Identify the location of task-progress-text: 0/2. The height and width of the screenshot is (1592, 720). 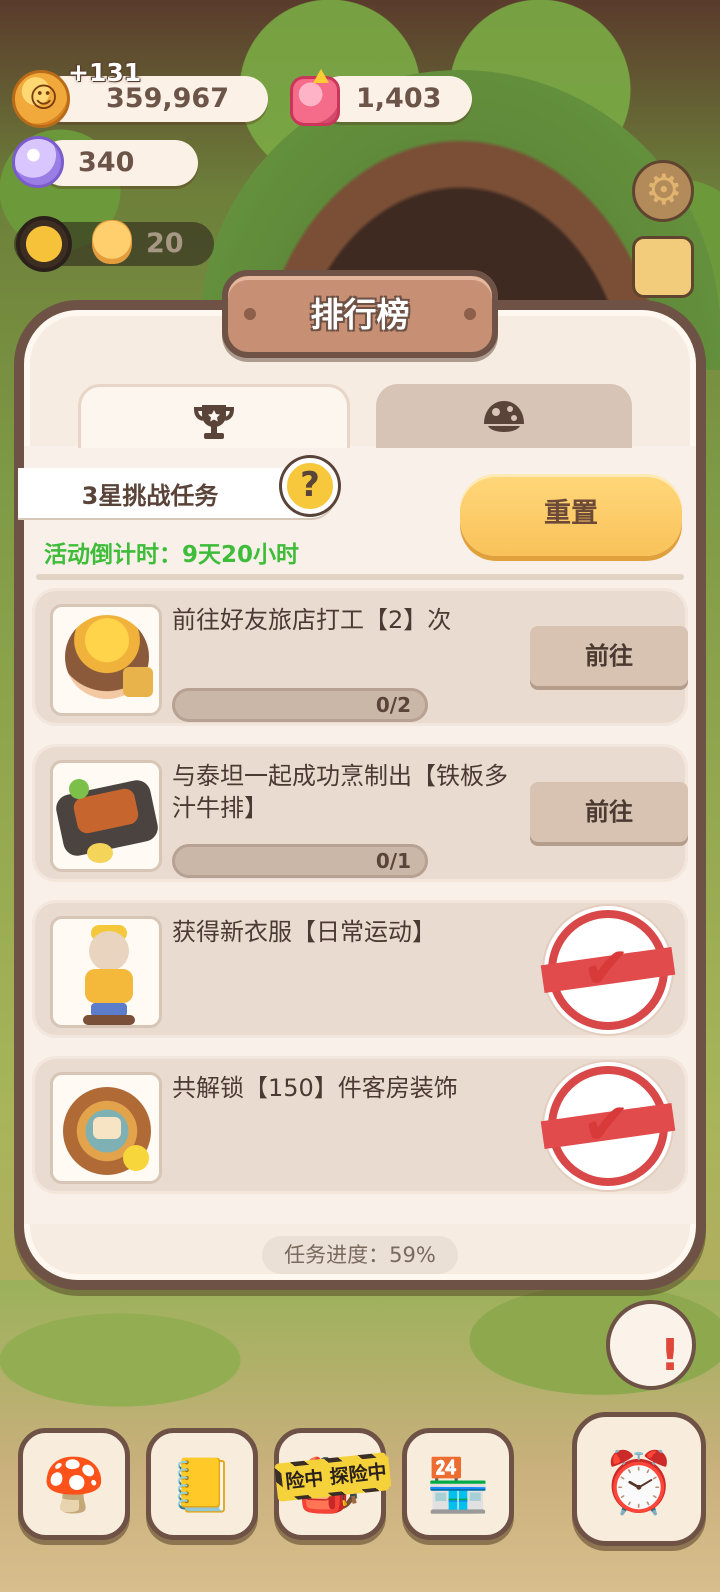
(393, 705).